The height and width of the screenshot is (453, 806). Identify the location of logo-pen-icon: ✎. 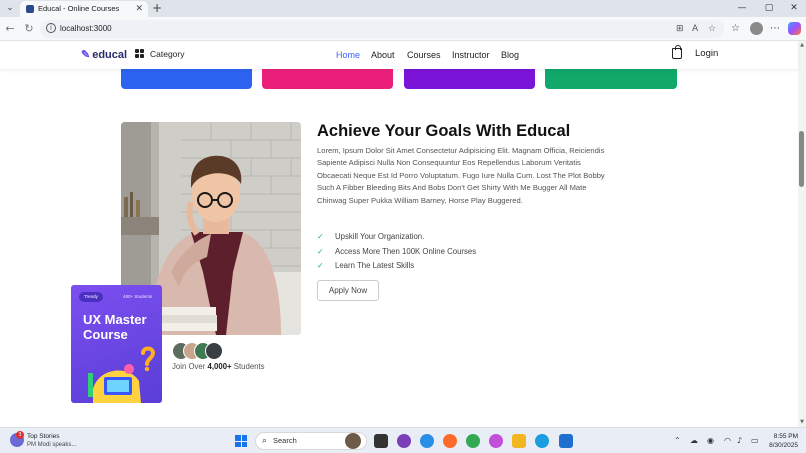
(86, 55).